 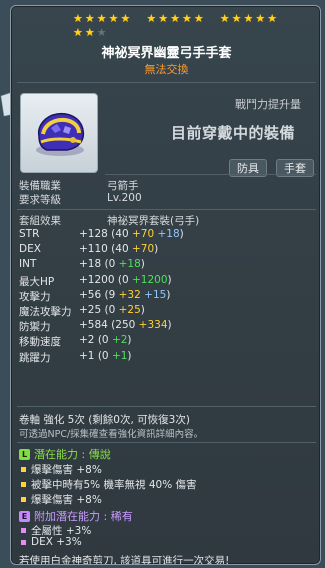 What do you see at coordinates (37, 281) in the screenshot?
I see `stat-label: 最大HP` at bounding box center [37, 281].